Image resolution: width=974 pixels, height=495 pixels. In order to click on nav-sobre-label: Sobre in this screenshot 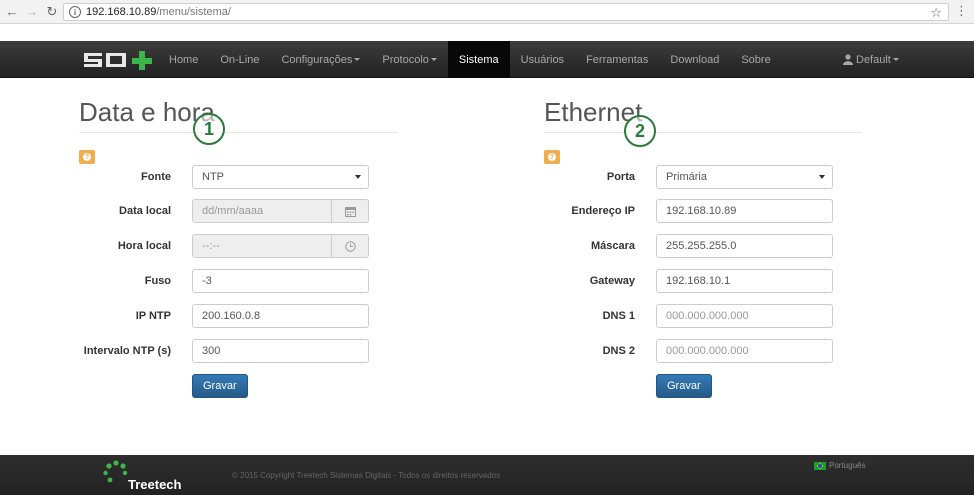, I will do `click(756, 59)`.